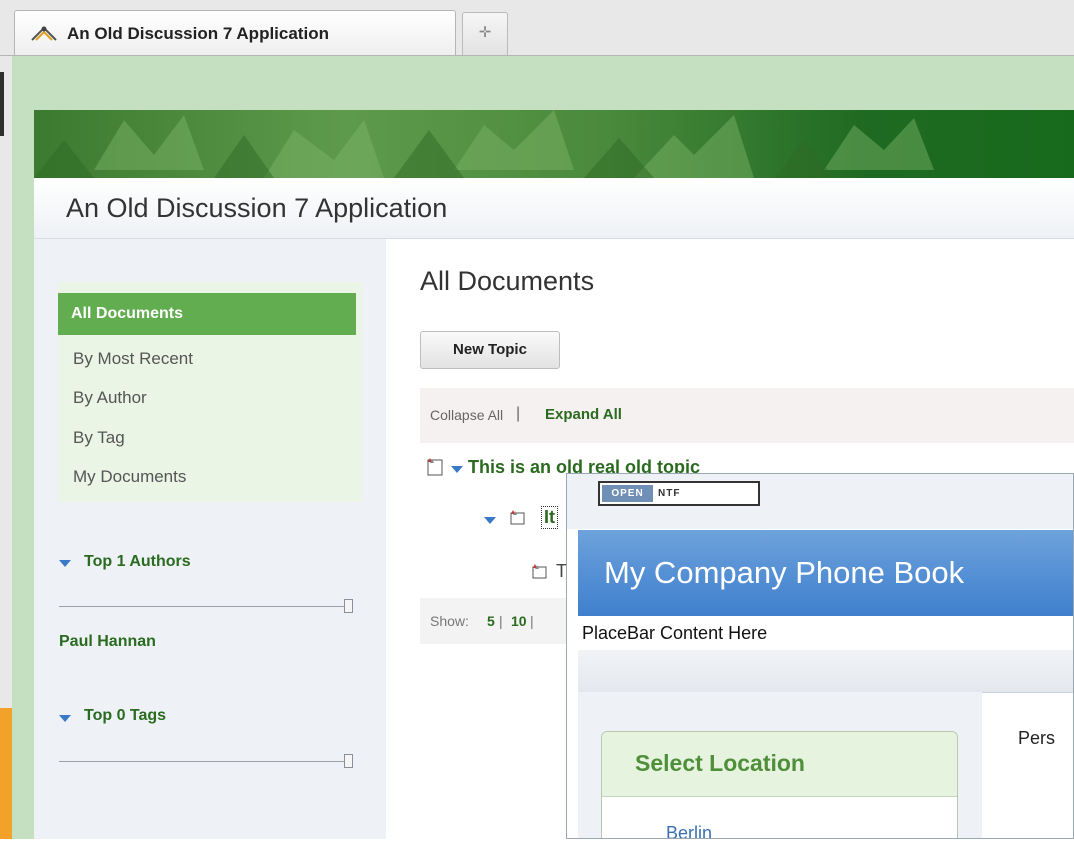 The image size is (1074, 844). I want to click on nav-item-label: All Documents, so click(127, 313).